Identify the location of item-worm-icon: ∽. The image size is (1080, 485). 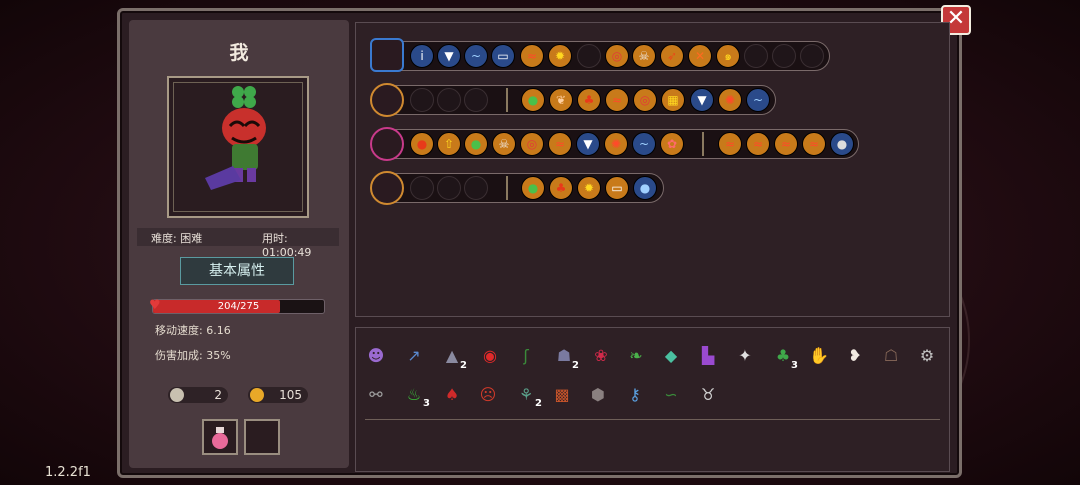
(671, 394).